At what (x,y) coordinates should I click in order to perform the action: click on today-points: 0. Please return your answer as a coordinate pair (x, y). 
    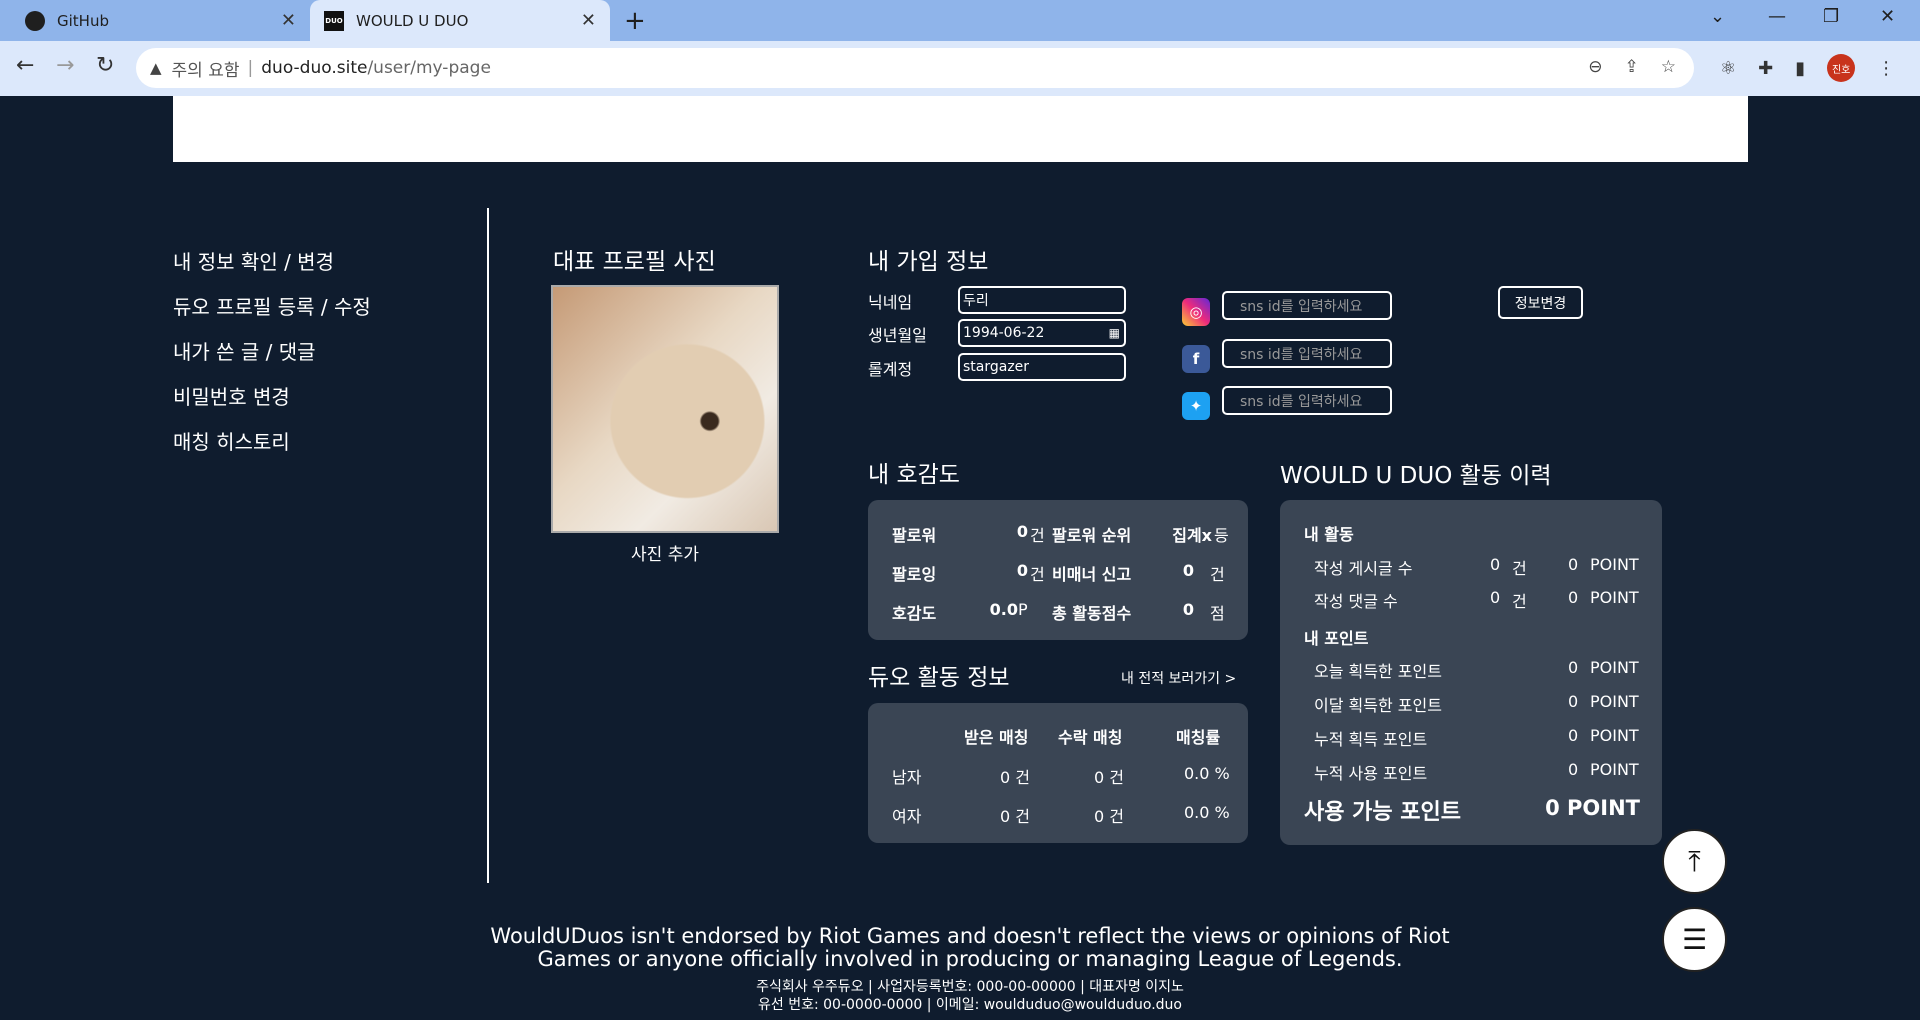
    Looking at the image, I should click on (1573, 667).